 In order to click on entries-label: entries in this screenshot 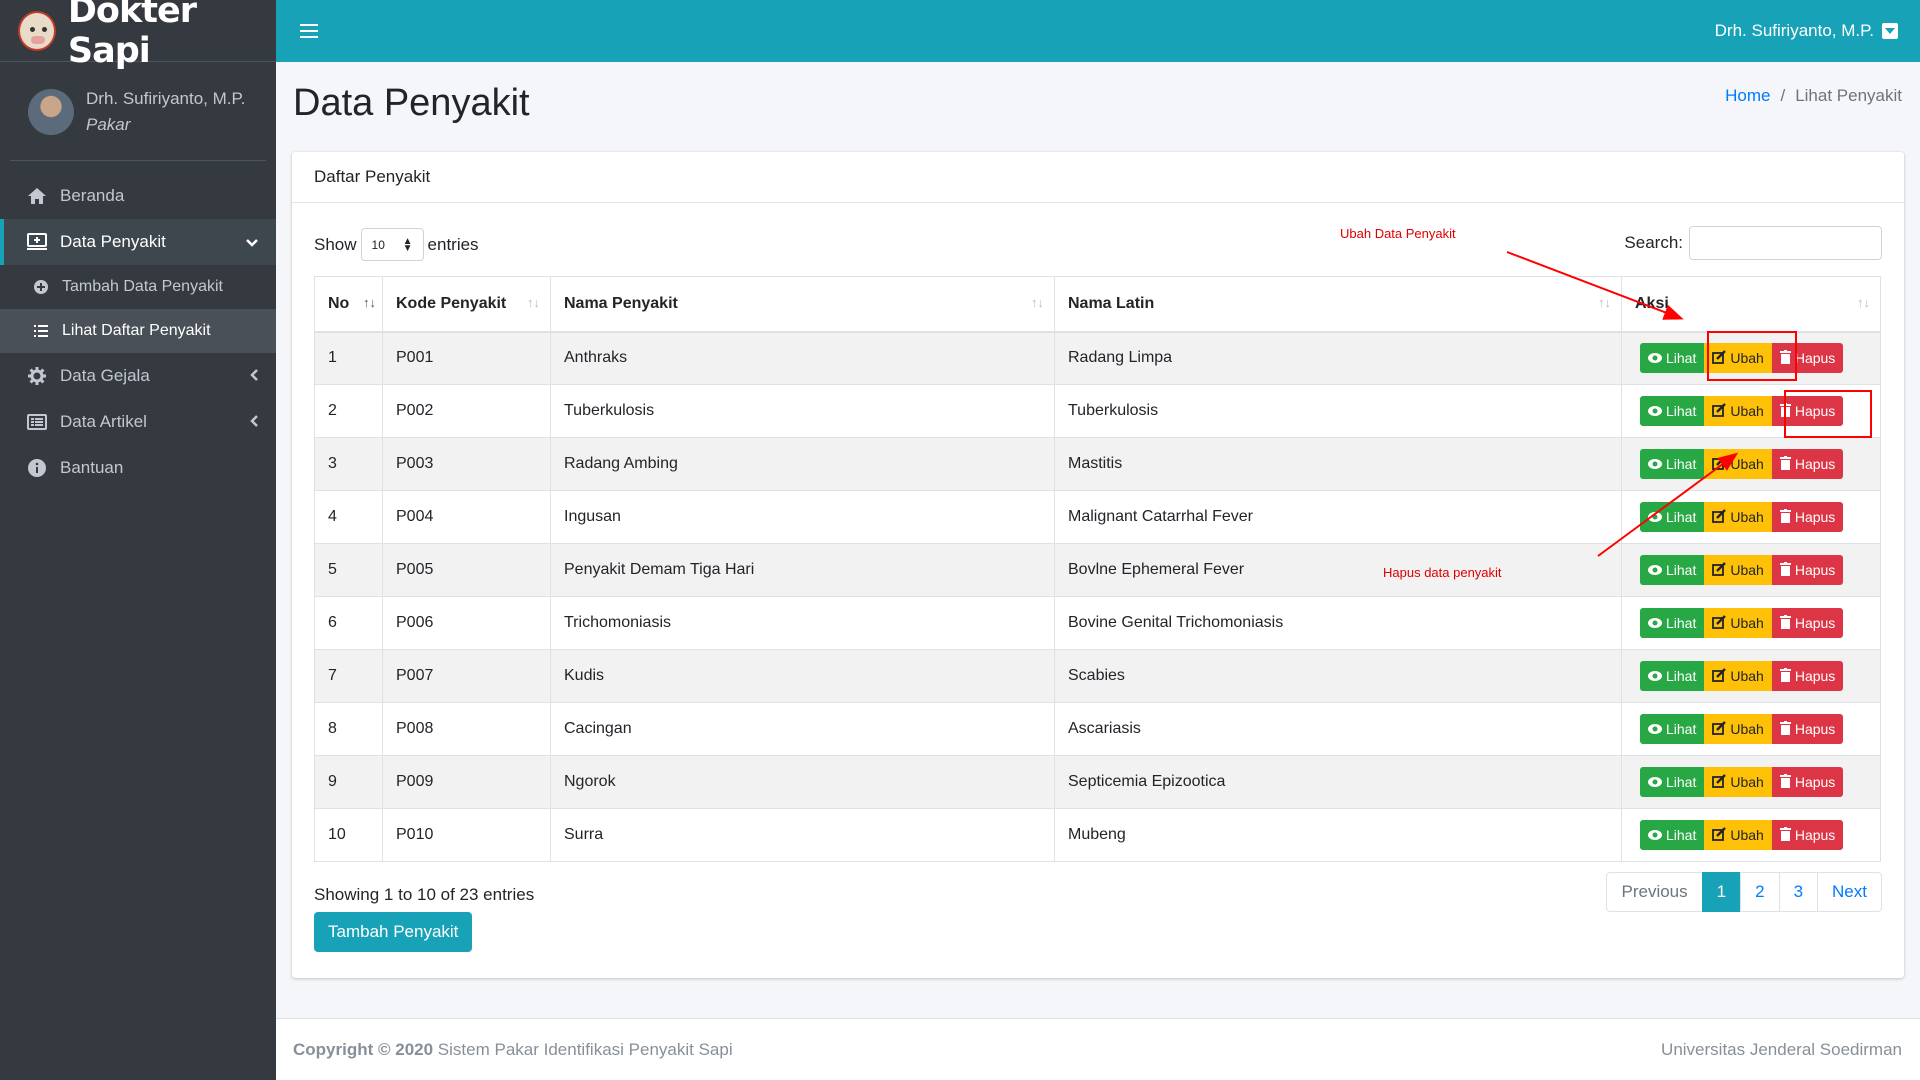, I will do `click(453, 244)`.